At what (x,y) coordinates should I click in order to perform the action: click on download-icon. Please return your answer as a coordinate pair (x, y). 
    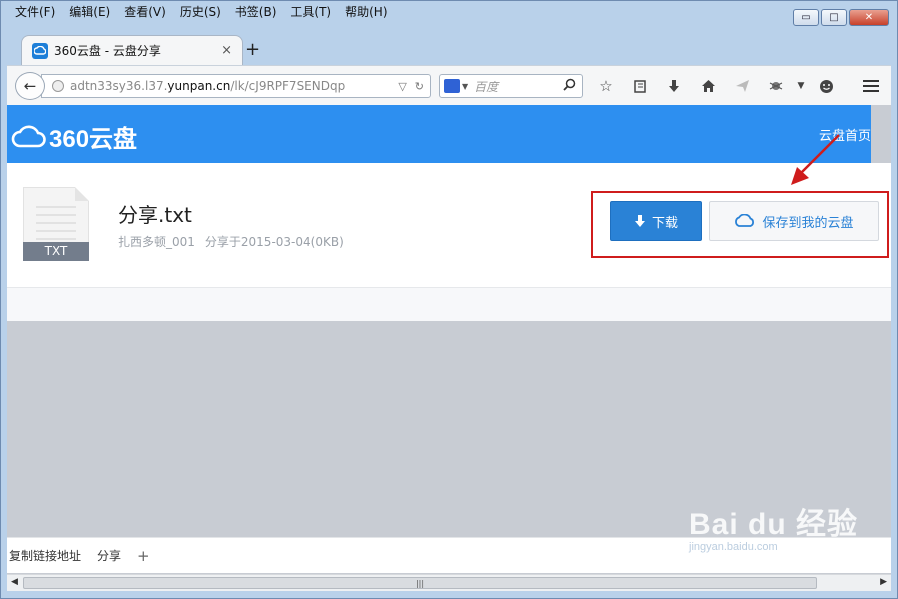
    Looking at the image, I should click on (639, 220).